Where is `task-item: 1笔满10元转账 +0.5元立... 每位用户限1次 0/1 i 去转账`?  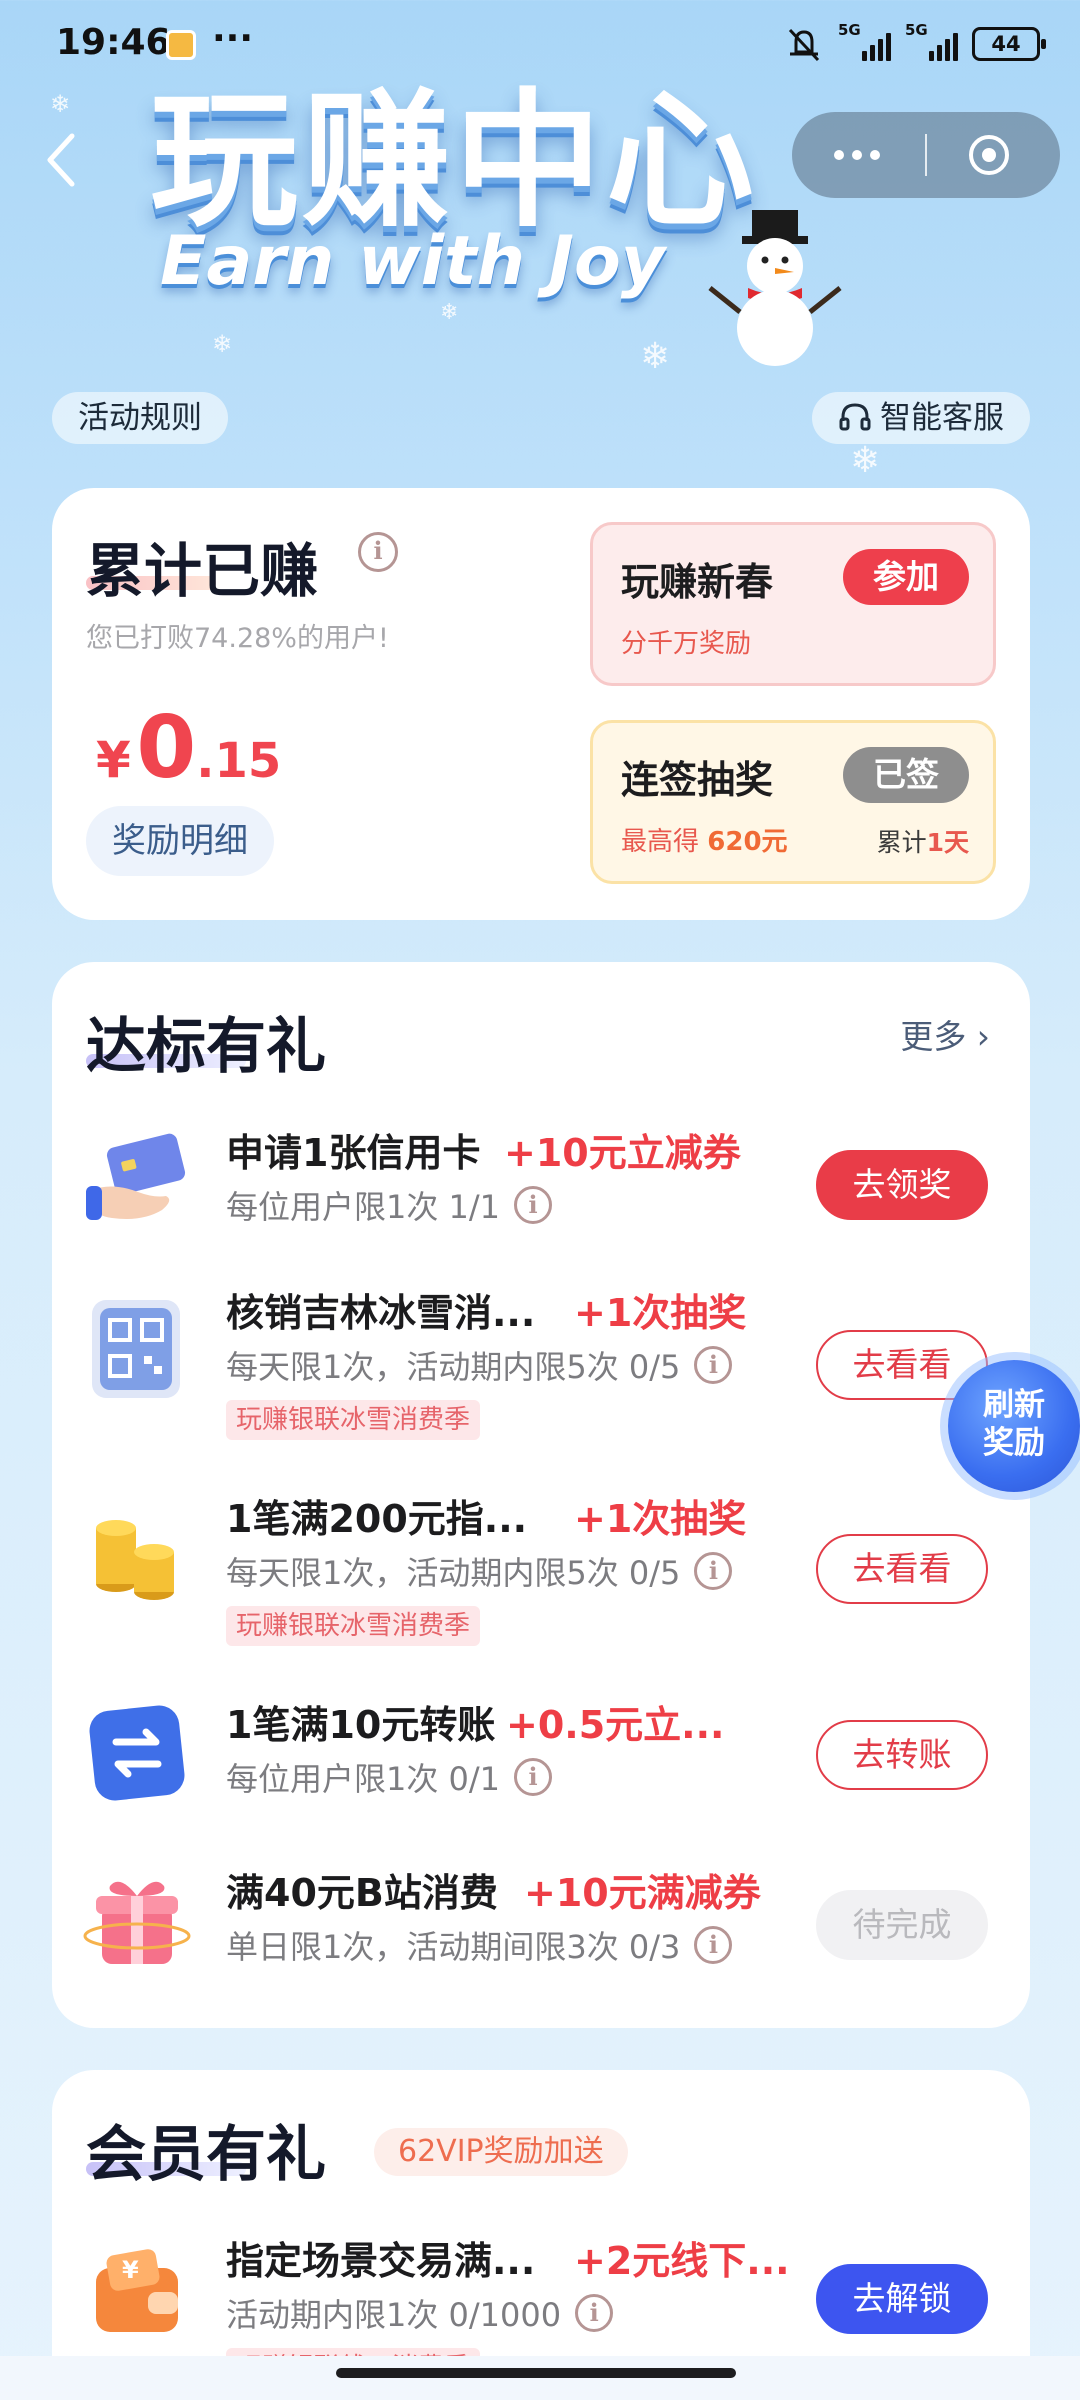 task-item: 1笔满10元转账 +0.5元立... 每位用户限1次 0/1 i 去转账 is located at coordinates (541, 1759).